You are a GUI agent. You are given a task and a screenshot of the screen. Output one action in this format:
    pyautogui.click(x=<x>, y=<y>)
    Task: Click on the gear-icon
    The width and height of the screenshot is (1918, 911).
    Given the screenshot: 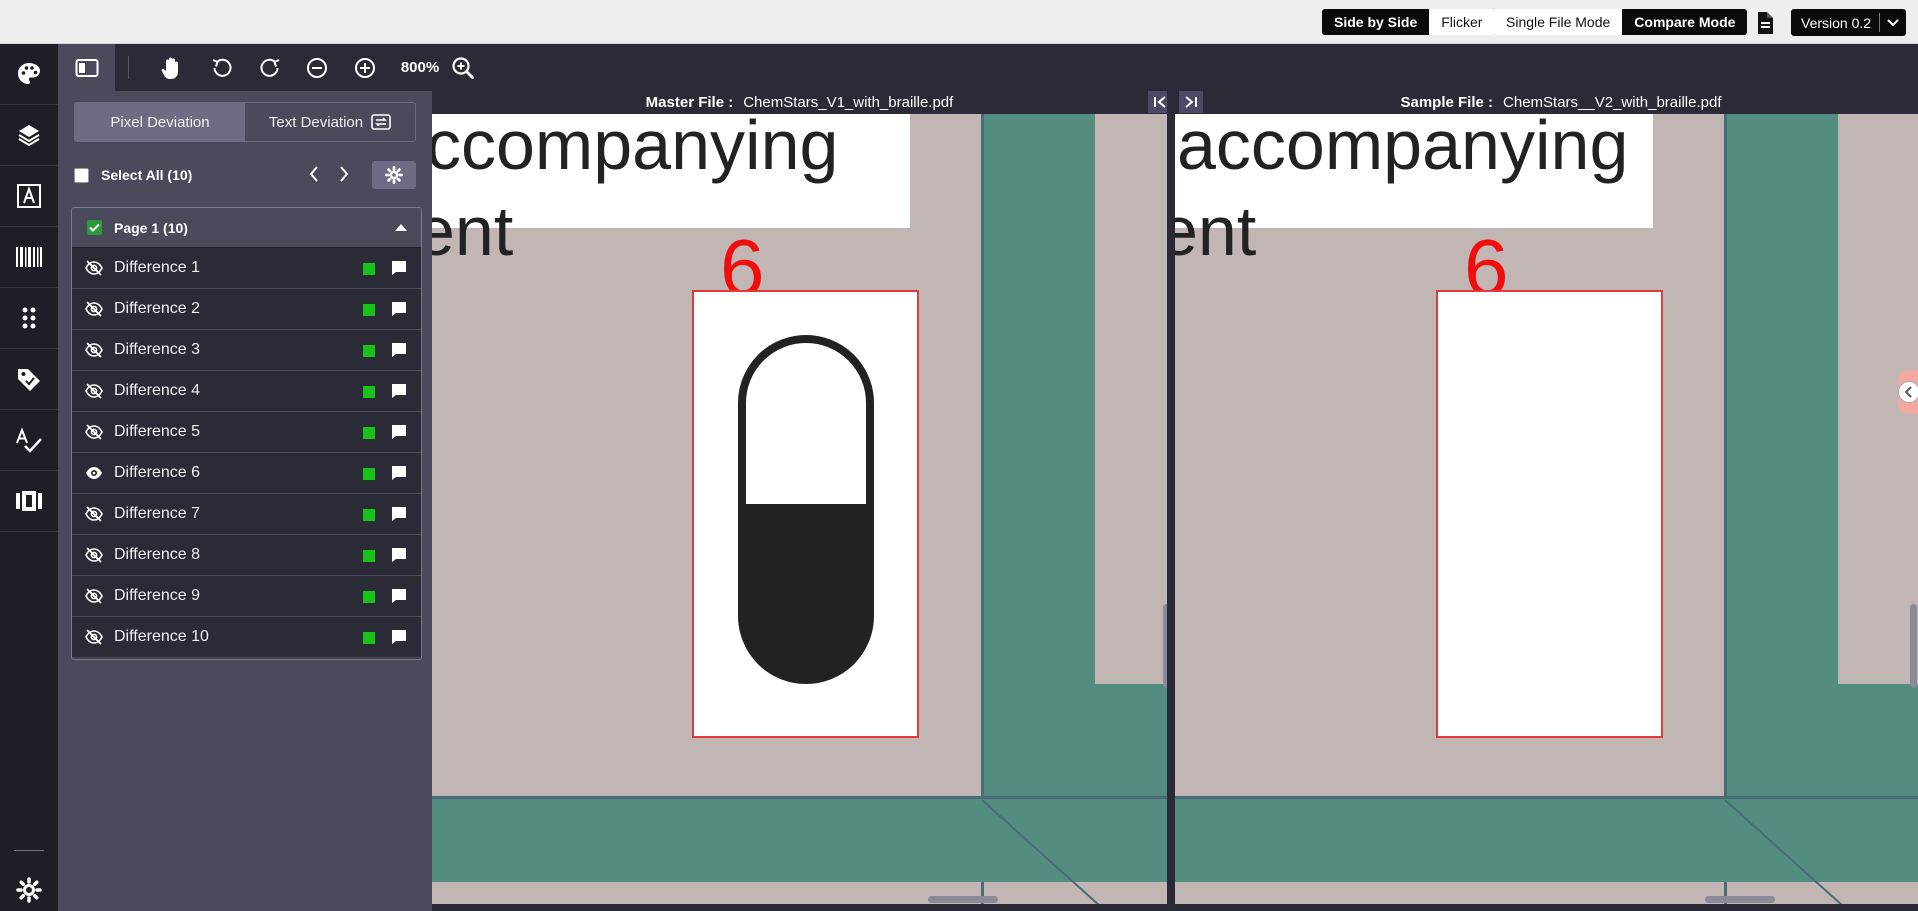 What is the action you would take?
    pyautogui.click(x=394, y=175)
    